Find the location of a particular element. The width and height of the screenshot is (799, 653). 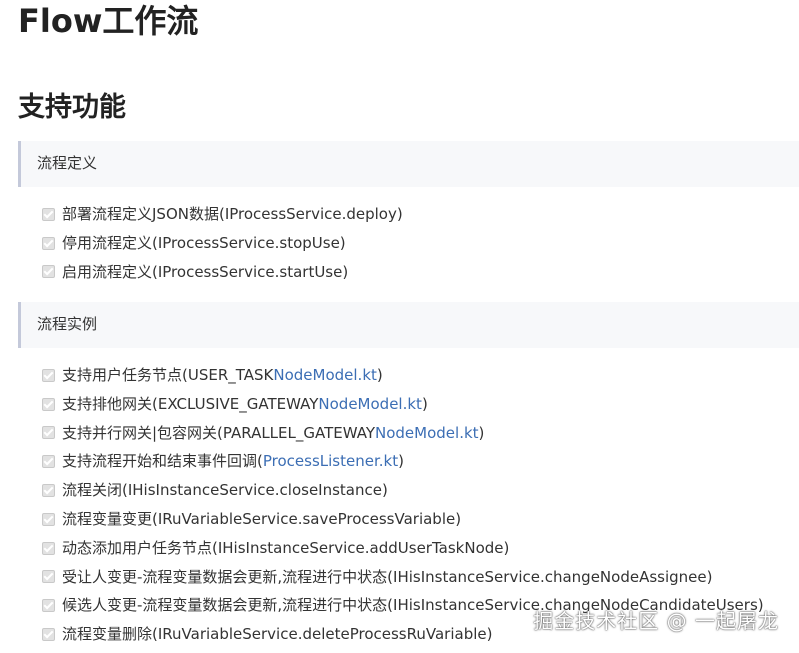

page-title: Flow工作流 is located at coordinates (108, 21).